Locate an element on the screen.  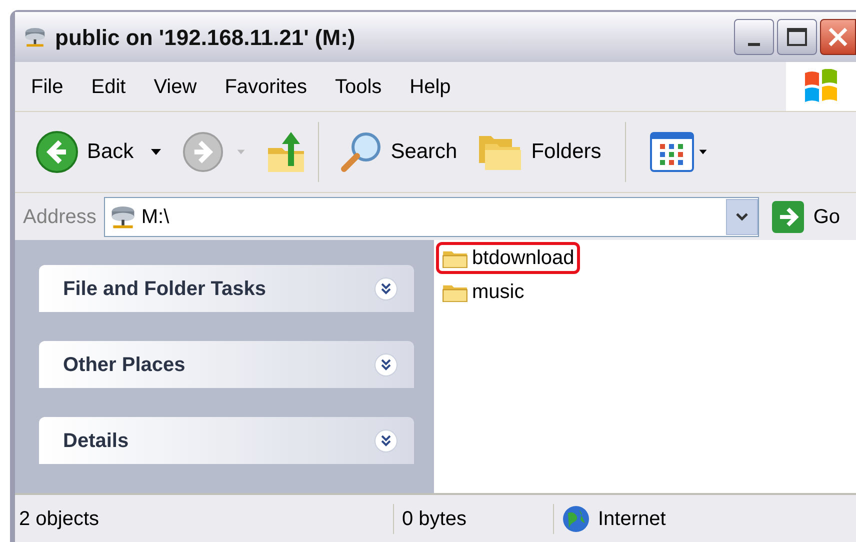
views-button is located at coordinates (666, 152).